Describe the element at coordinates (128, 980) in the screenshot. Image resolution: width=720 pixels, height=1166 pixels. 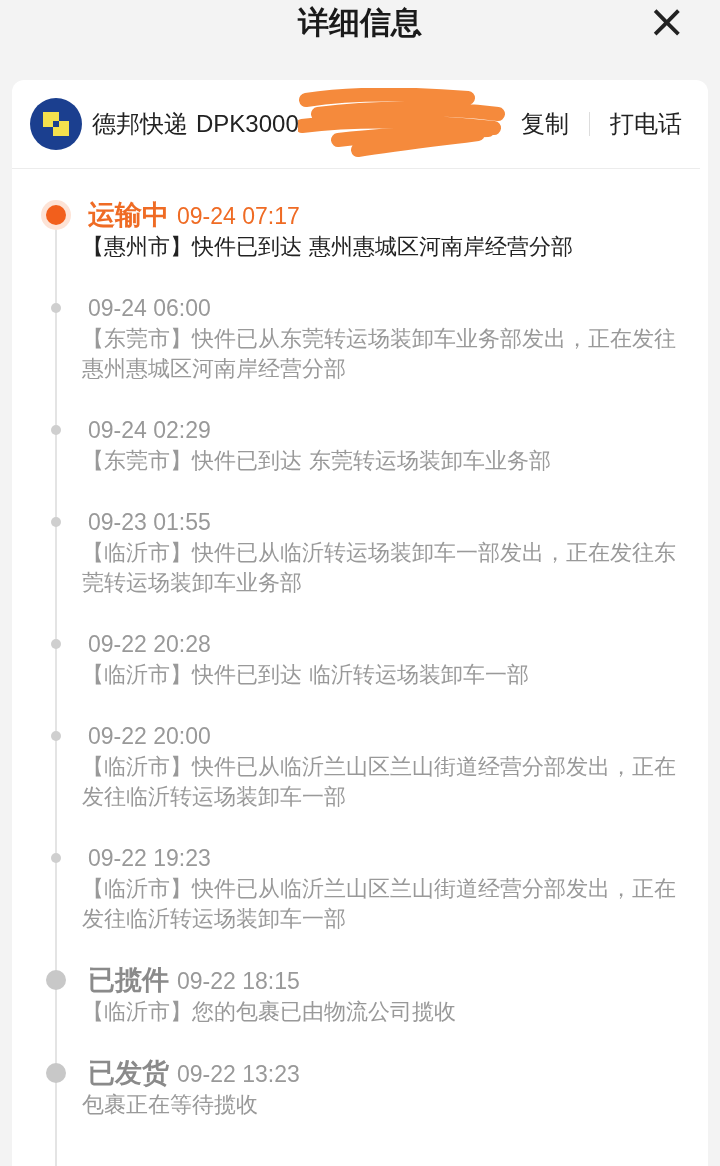
I see `status-label: 已揽件` at that location.